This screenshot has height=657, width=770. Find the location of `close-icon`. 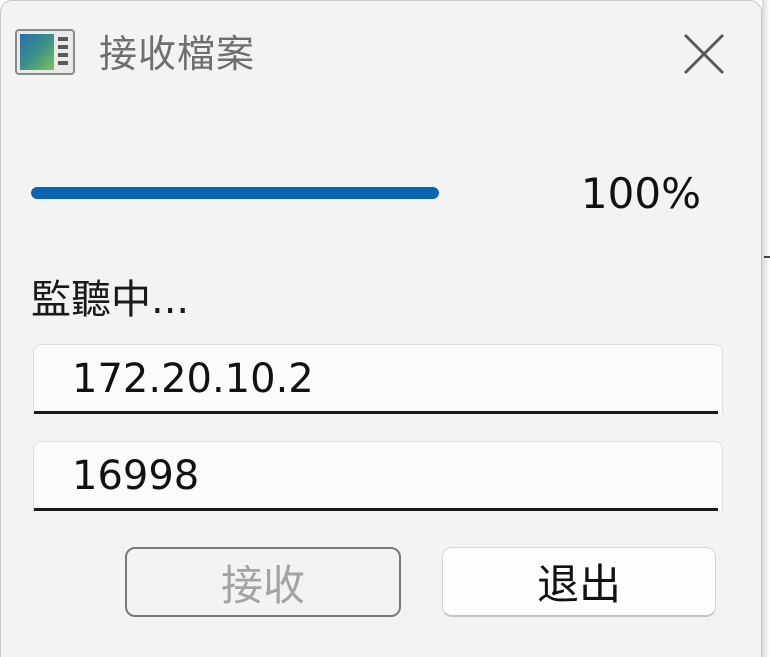

close-icon is located at coordinates (704, 54).